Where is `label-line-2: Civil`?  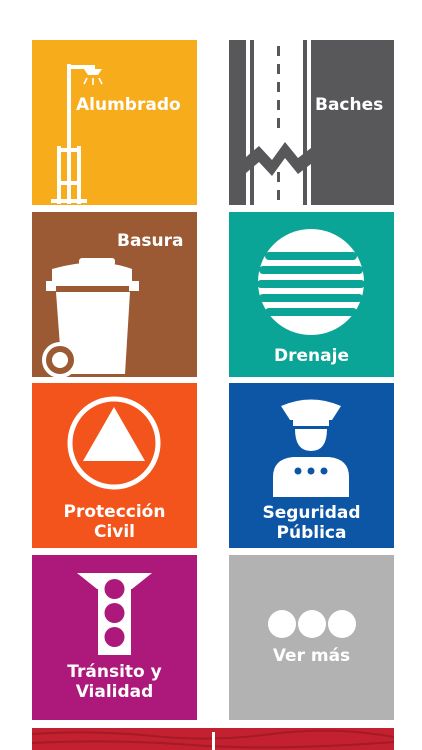 label-line-2: Civil is located at coordinates (114, 532).